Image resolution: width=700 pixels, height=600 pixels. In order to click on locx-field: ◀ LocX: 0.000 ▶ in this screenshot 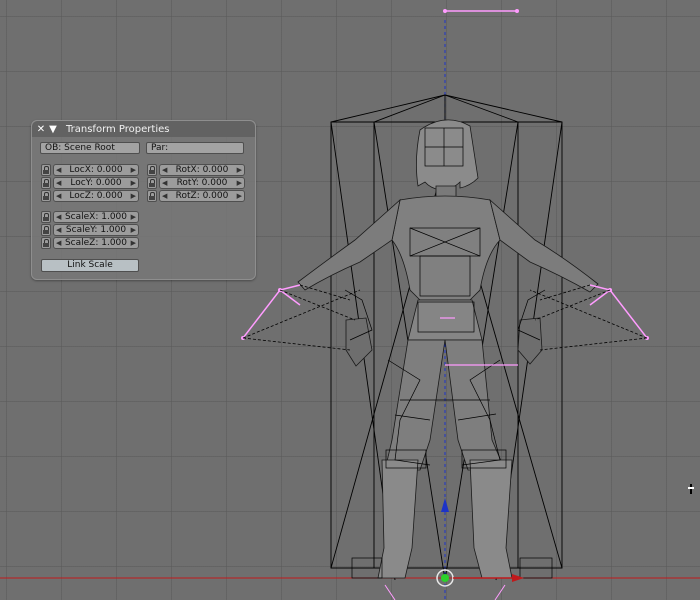, I will do `click(96, 170)`.